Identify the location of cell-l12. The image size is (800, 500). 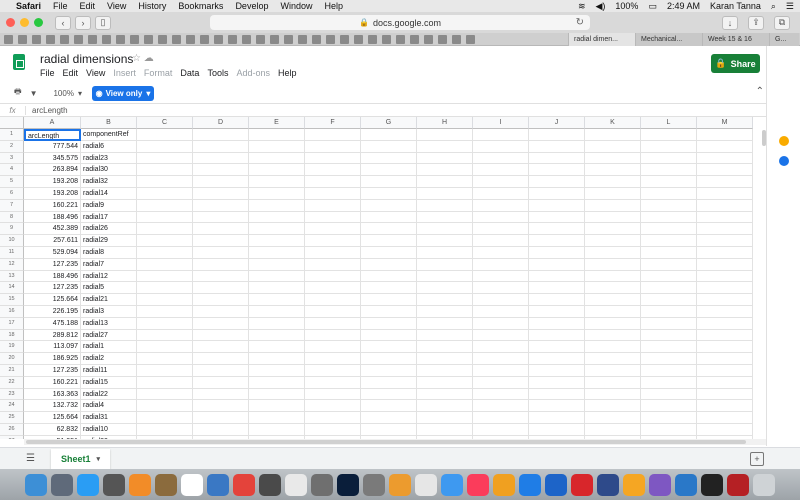
(669, 264).